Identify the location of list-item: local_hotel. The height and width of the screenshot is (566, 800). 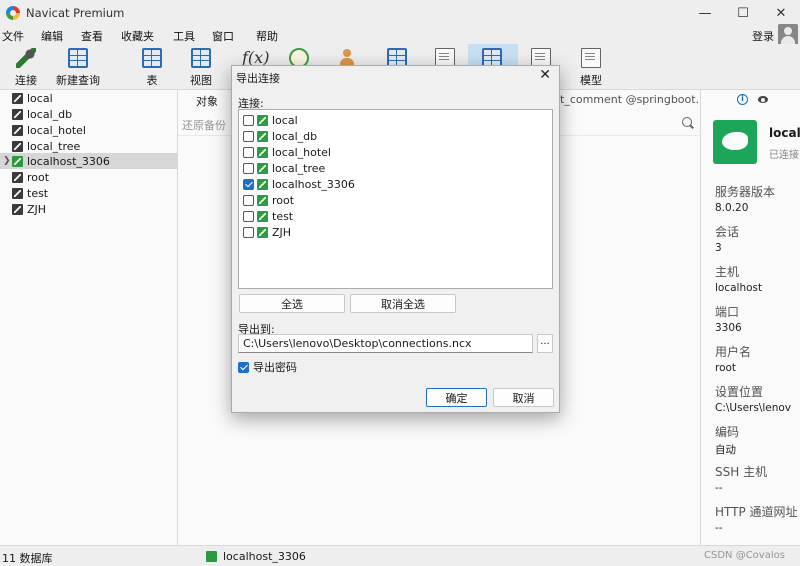
(287, 152).